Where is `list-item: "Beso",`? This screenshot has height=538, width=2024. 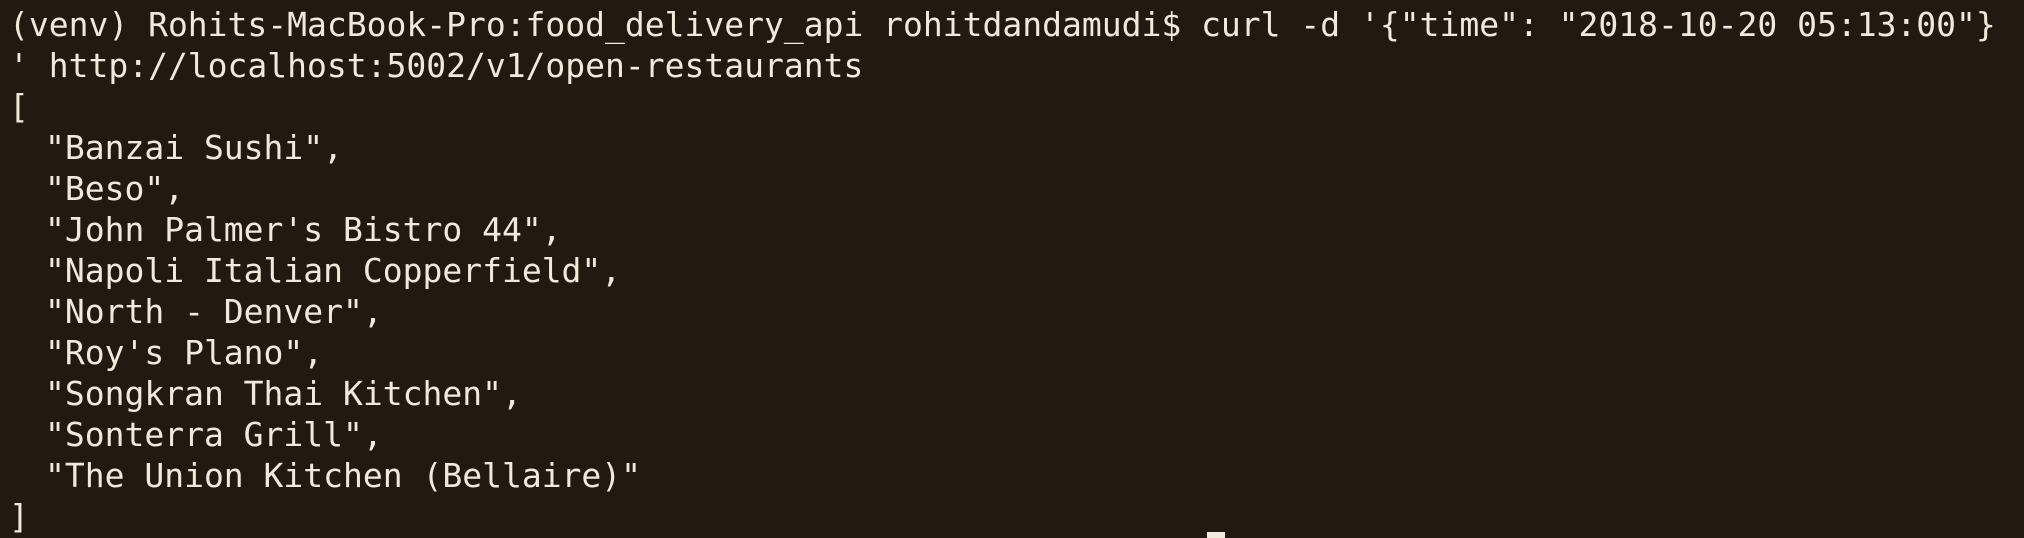
list-item: "Beso", is located at coordinates (115, 188).